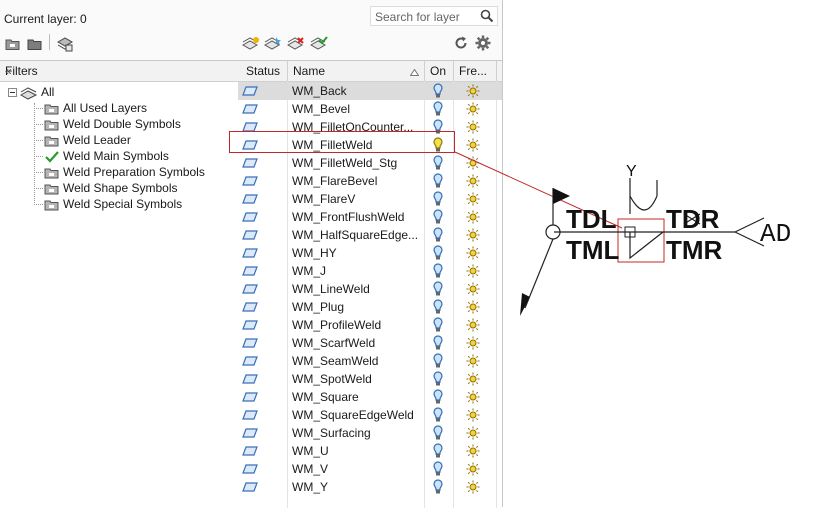  Describe the element at coordinates (107, 125) in the screenshot. I see `filter-item: Weld Double Symbols` at that location.